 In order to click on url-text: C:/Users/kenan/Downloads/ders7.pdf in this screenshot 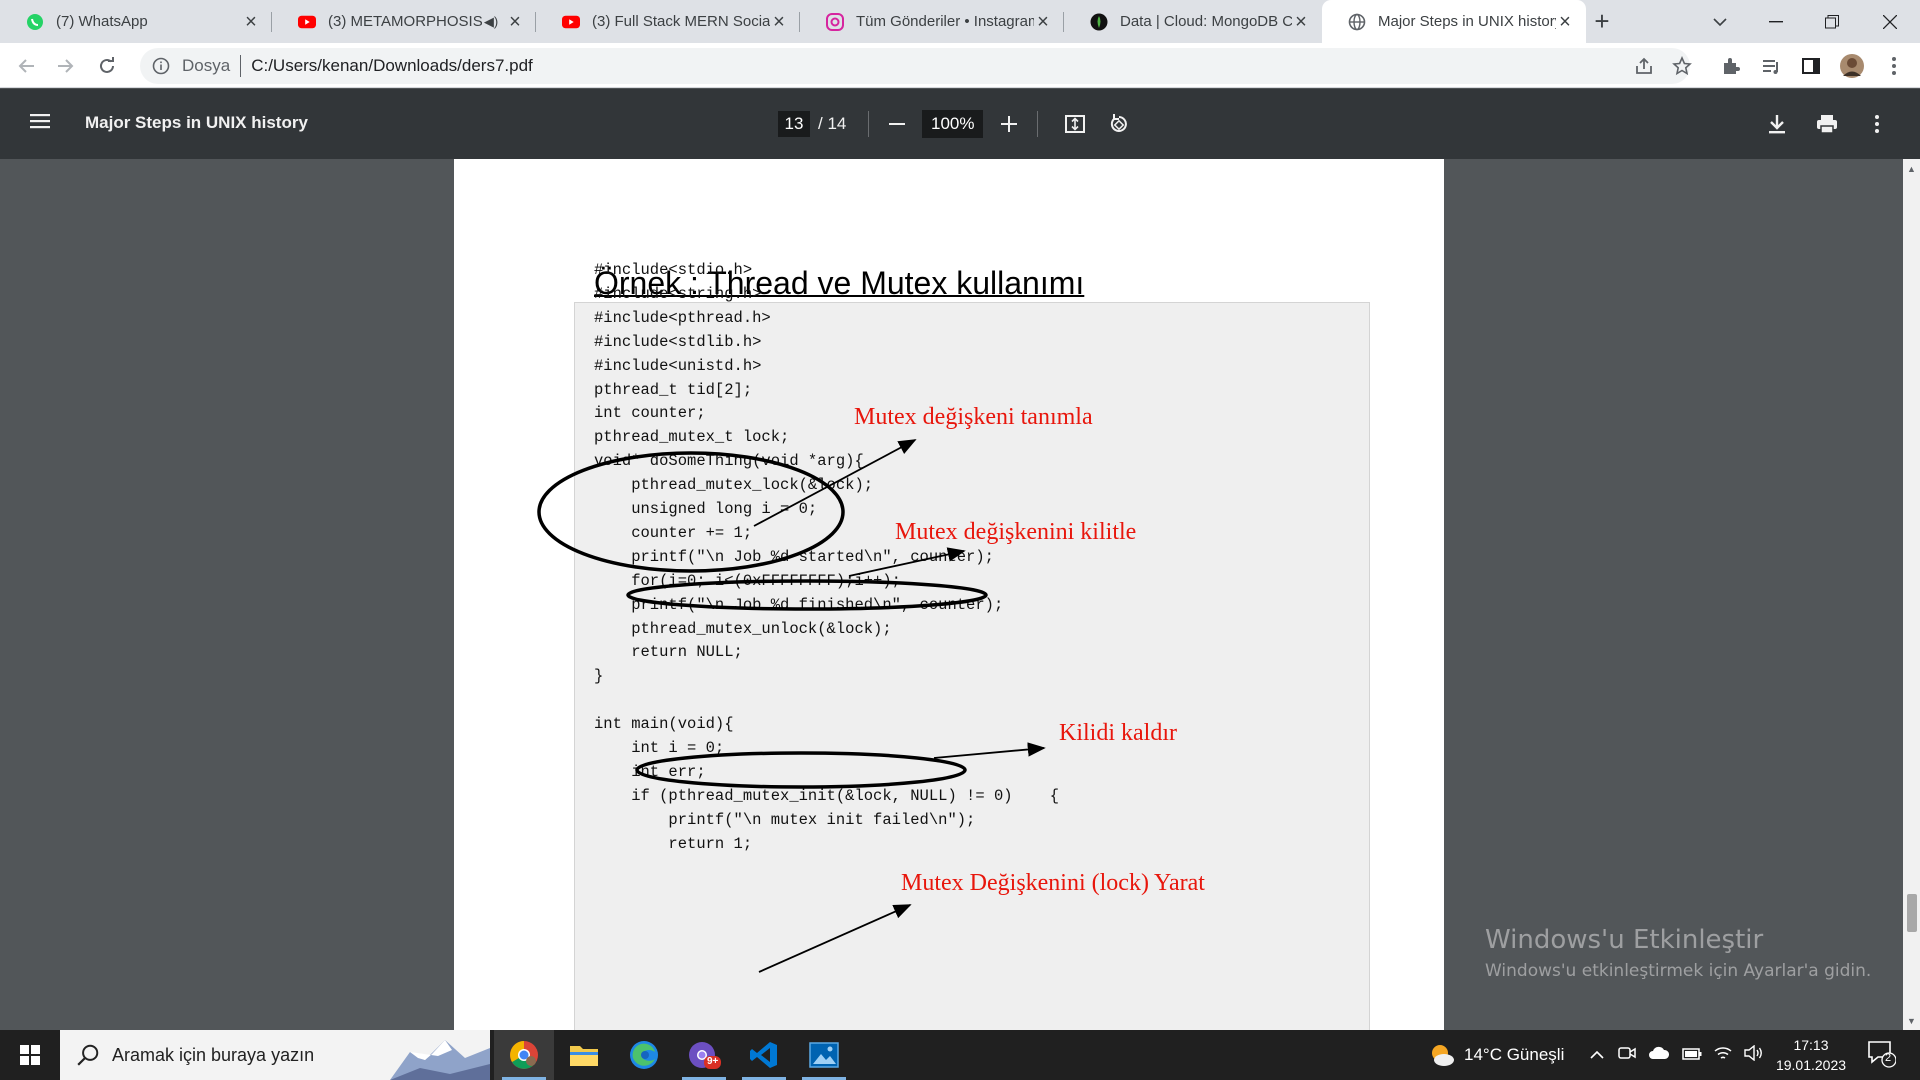, I will do `click(392, 66)`.